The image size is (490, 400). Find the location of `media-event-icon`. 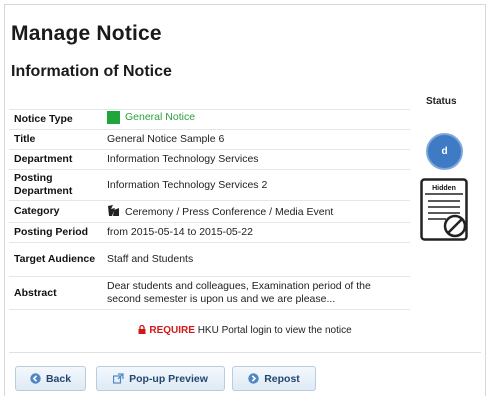

media-event-icon is located at coordinates (113, 211).